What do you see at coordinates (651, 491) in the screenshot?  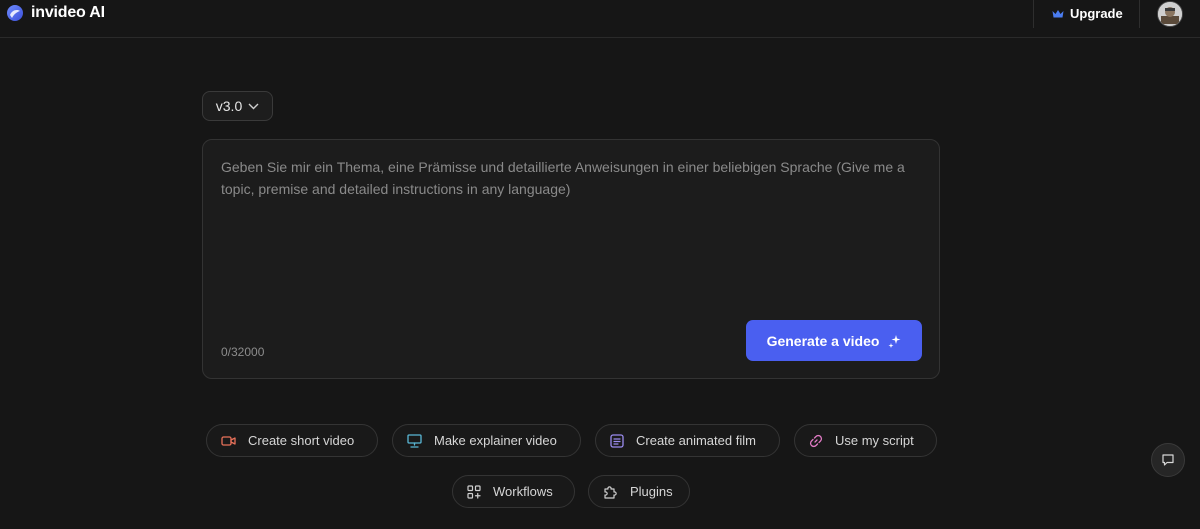 I see `chip-label: Plugins` at bounding box center [651, 491].